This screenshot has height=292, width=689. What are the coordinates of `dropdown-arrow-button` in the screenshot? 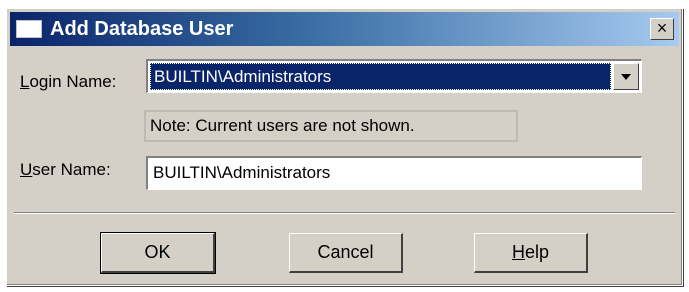 It's located at (626, 76).